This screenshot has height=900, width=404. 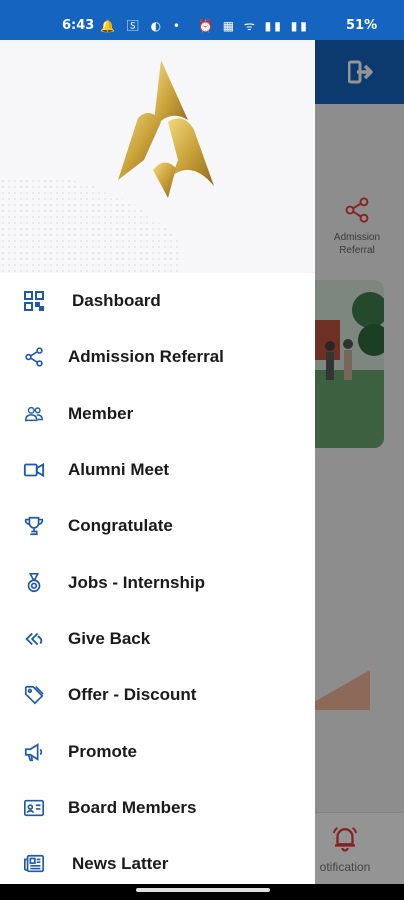 I want to click on menu-item-news-latter: News Latter, so click(x=157, y=860).